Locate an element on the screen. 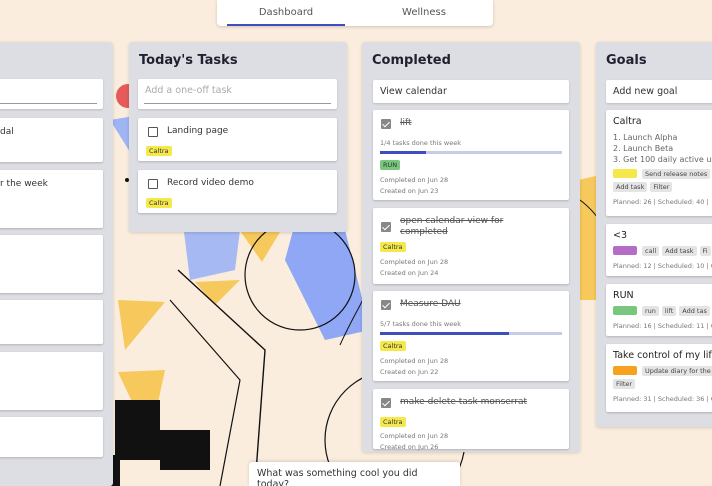 Image resolution: width=712 pixels, height=486 pixels. goal-stats: Planned: 12 | Scheduled: 10 | C is located at coordinates (662, 266).